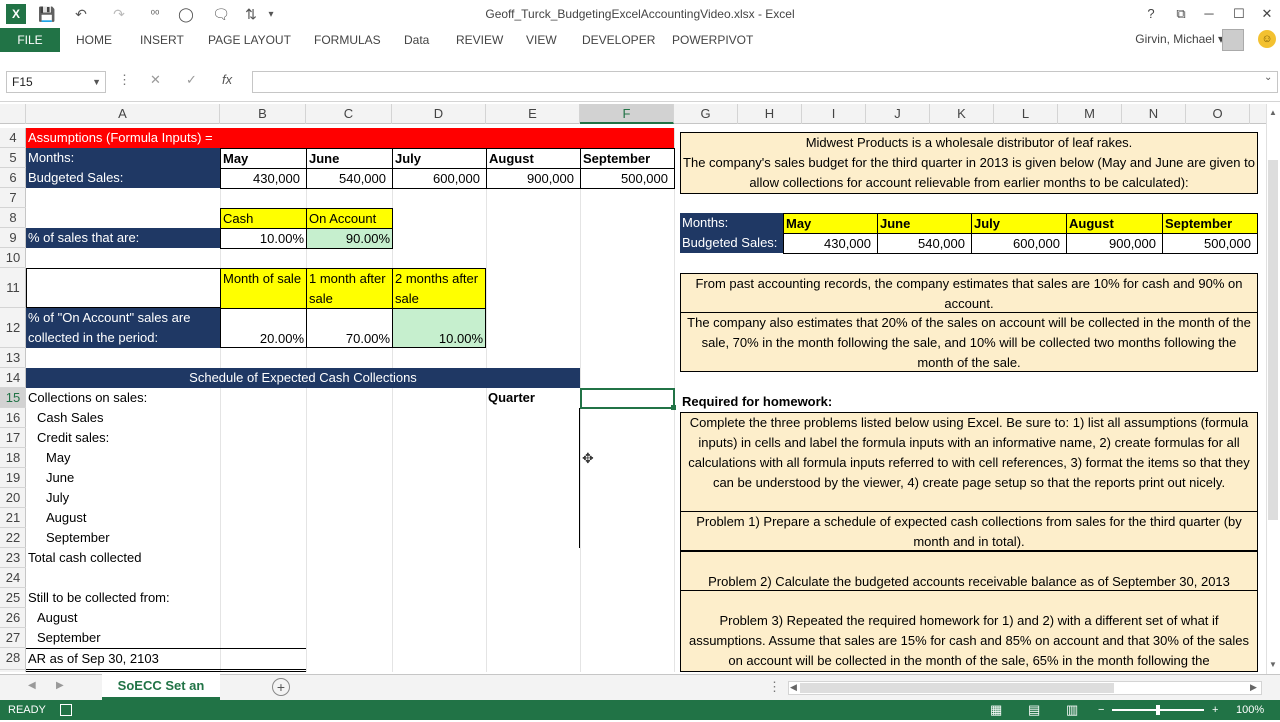 The height and width of the screenshot is (722, 1280). Describe the element at coordinates (123, 558) in the screenshot. I see `total-collected-label: Total cash collected` at that location.